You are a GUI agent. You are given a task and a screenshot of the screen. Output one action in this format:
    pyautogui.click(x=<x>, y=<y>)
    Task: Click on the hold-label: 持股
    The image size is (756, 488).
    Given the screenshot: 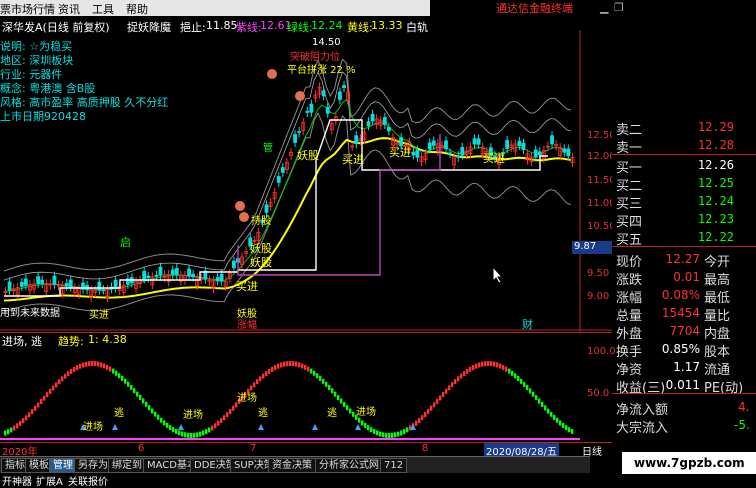 What is the action you would take?
    pyautogui.click(x=261, y=221)
    